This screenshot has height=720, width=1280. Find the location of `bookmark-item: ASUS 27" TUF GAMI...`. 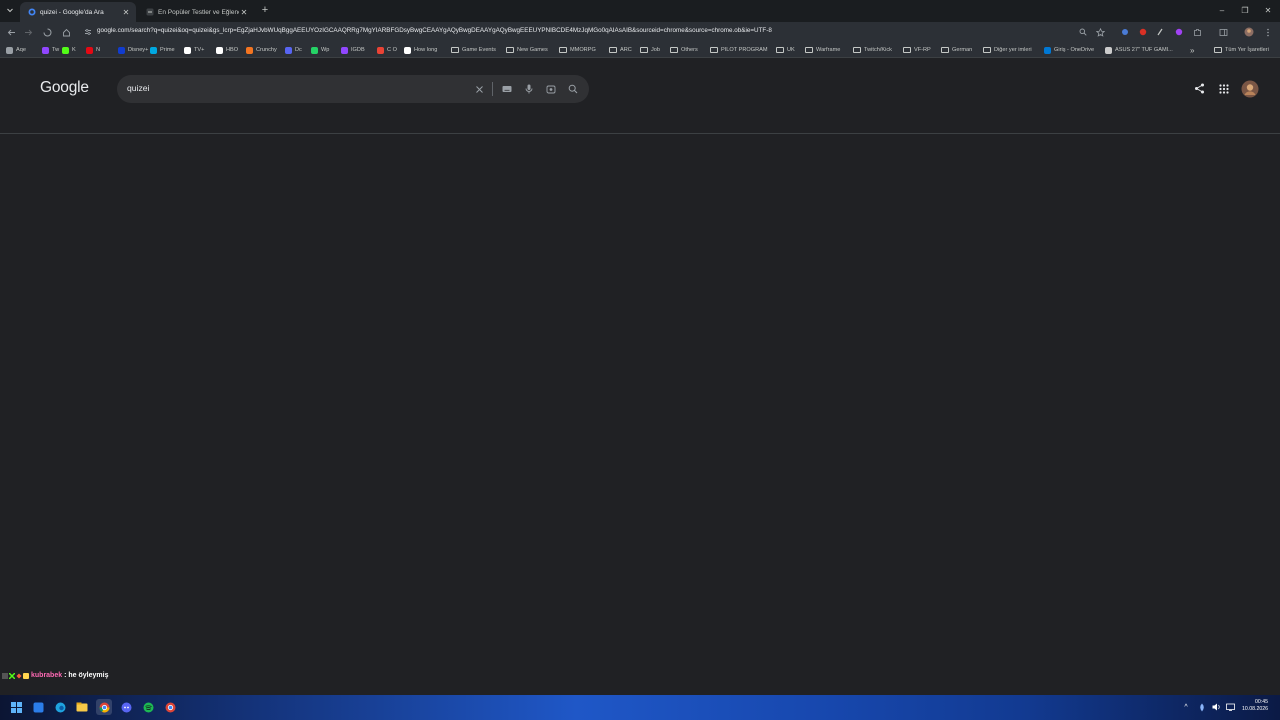

bookmark-item: ASUS 27" TUF GAMI... is located at coordinates (1139, 50).